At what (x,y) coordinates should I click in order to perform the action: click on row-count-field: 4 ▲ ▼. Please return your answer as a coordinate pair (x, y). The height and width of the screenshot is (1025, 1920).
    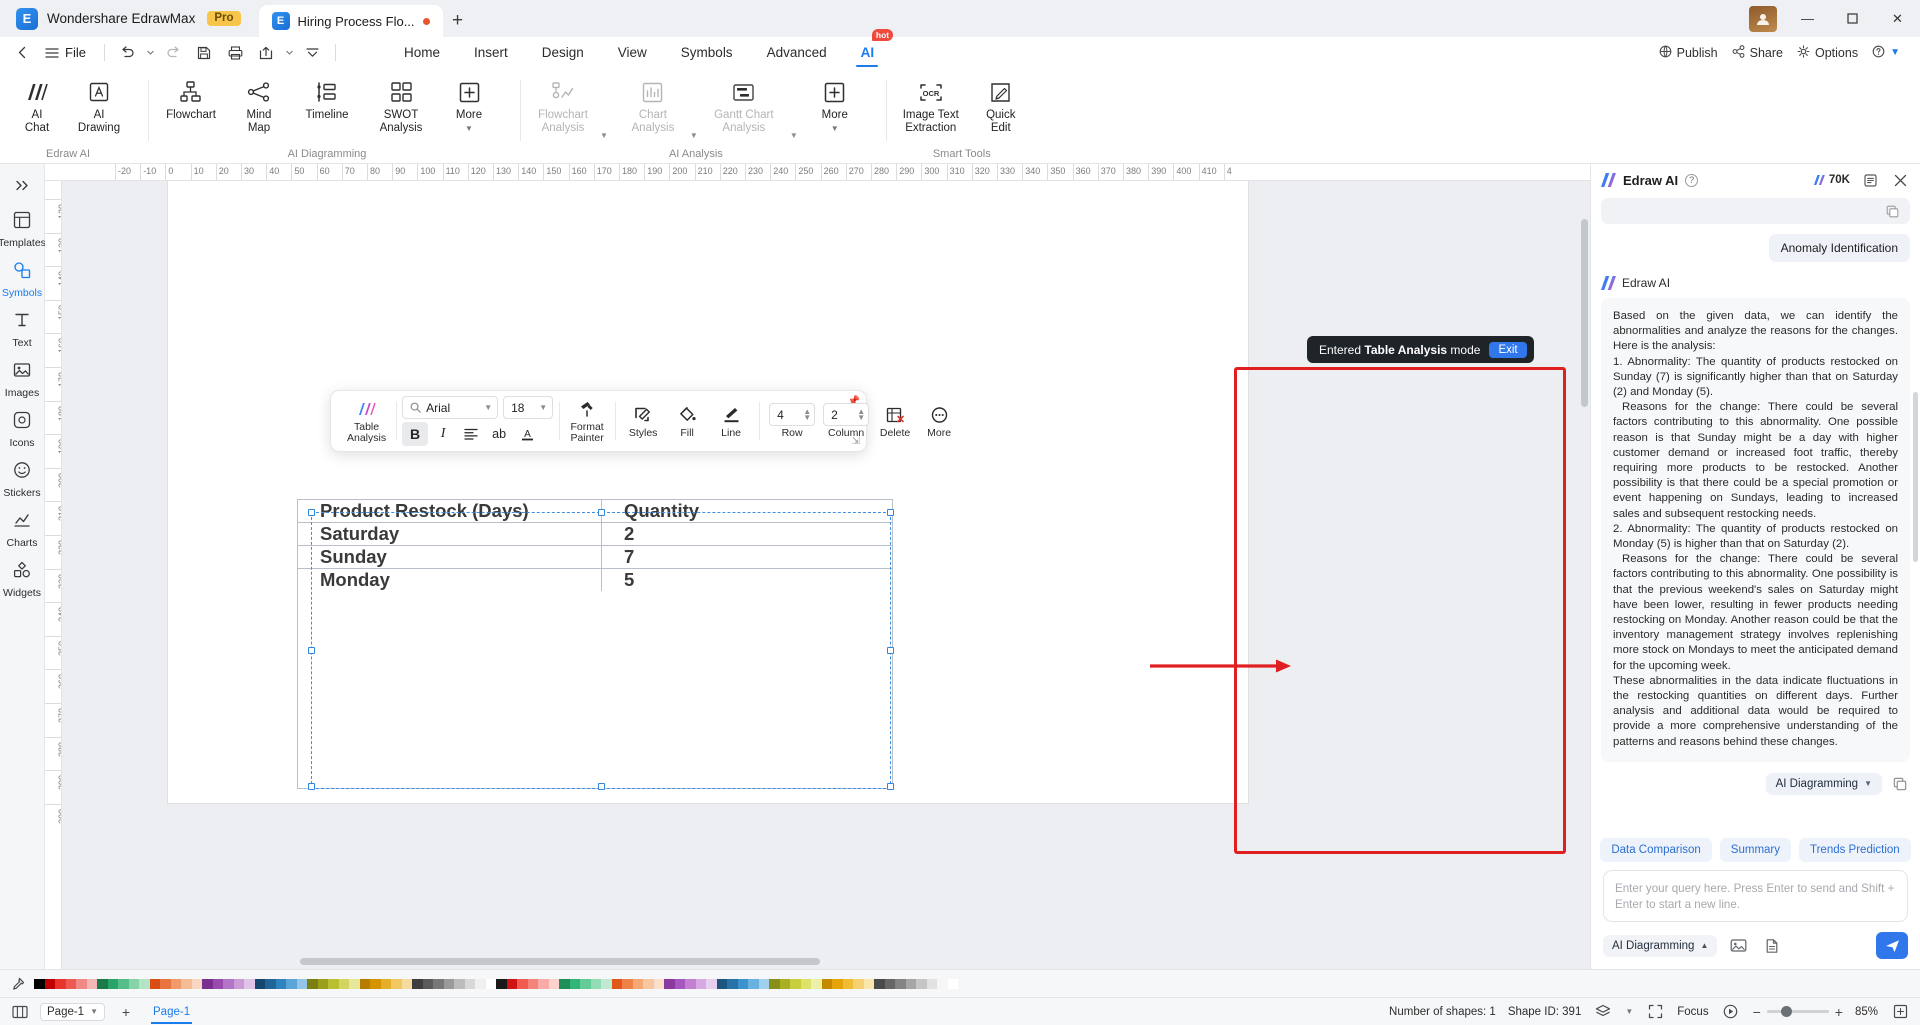
    Looking at the image, I should click on (792, 414).